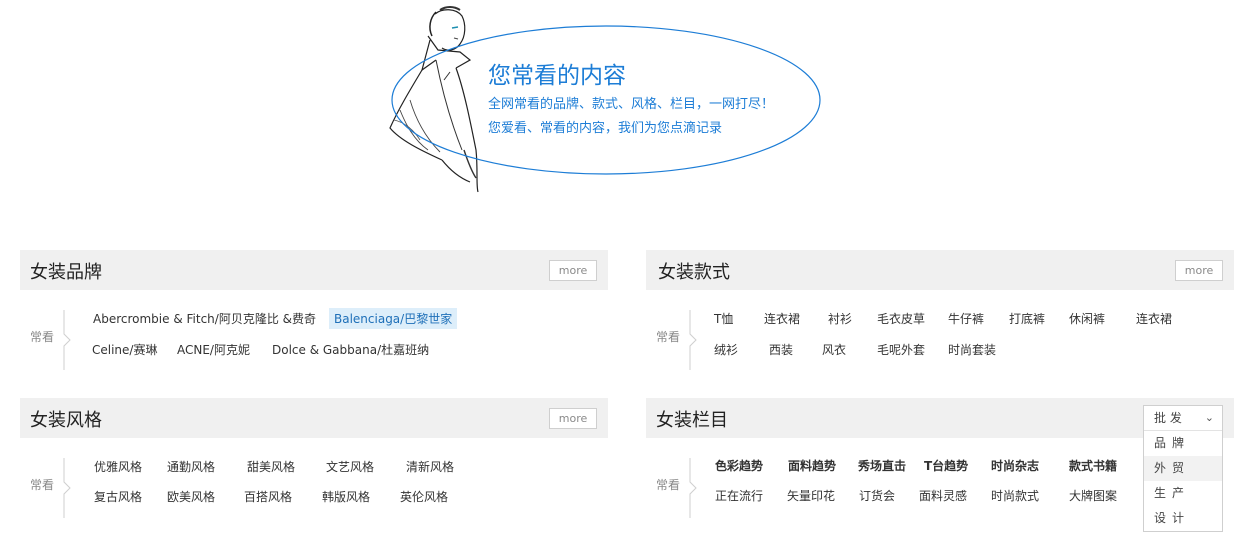  I want to click on column-link: 大牌图案, so click(1093, 495).